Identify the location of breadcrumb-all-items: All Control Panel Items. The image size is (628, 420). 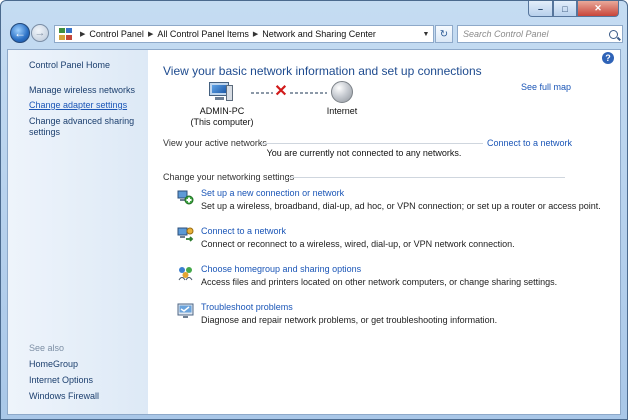
(203, 34).